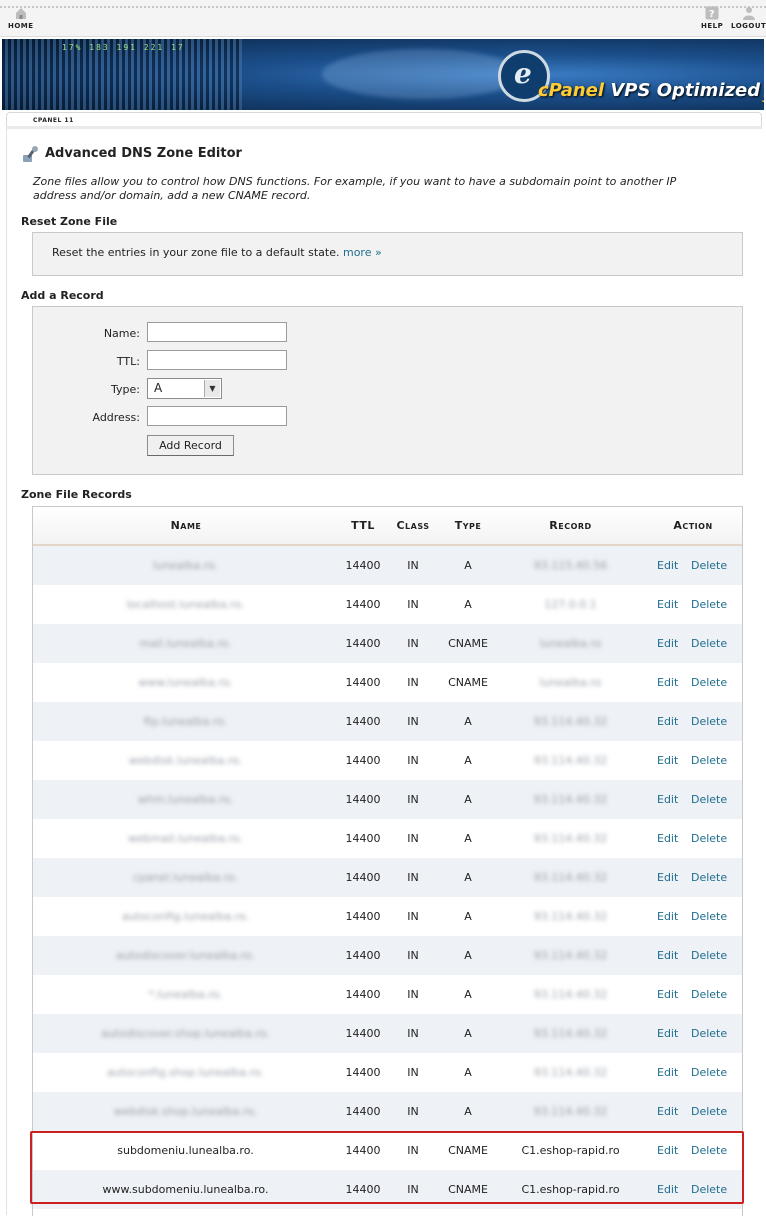  I want to click on ttl-input, so click(217, 360).